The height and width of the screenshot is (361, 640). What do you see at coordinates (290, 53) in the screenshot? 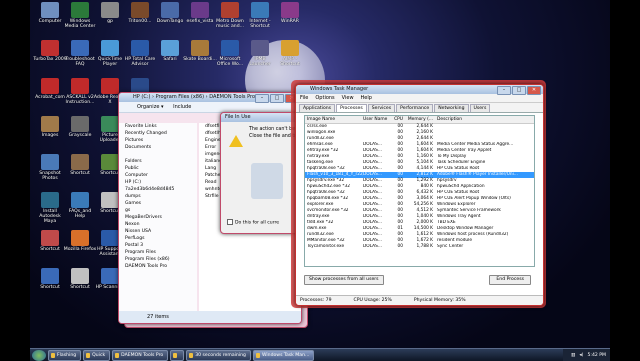
I see `desktop-icon: AIMP - Shortcut` at bounding box center [290, 53].